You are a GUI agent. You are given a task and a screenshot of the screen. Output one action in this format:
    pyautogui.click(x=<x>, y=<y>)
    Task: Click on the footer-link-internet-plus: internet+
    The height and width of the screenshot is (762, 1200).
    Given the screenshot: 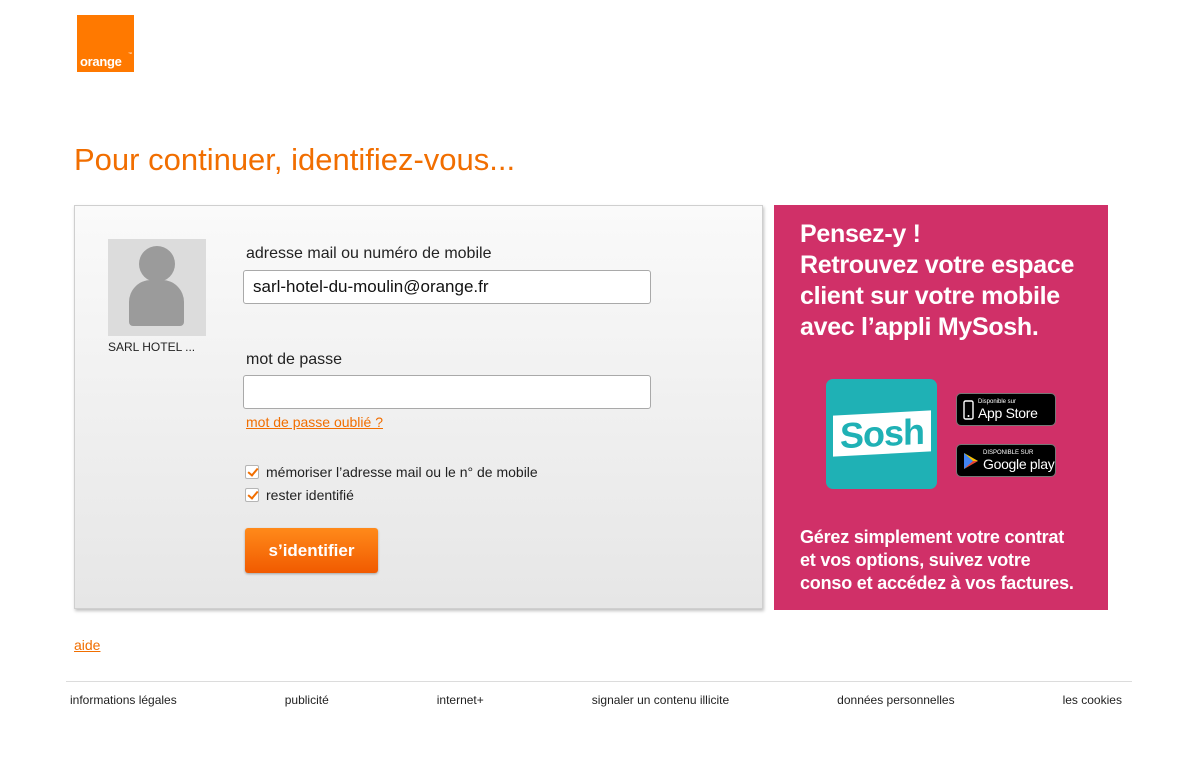 What is the action you would take?
    pyautogui.click(x=460, y=700)
    